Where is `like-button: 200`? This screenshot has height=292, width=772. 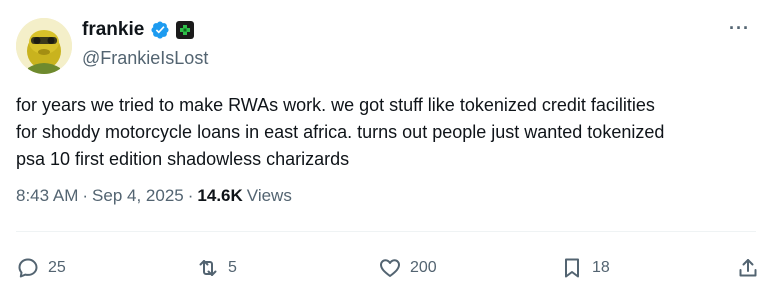
like-button: 200 is located at coordinates (407, 268).